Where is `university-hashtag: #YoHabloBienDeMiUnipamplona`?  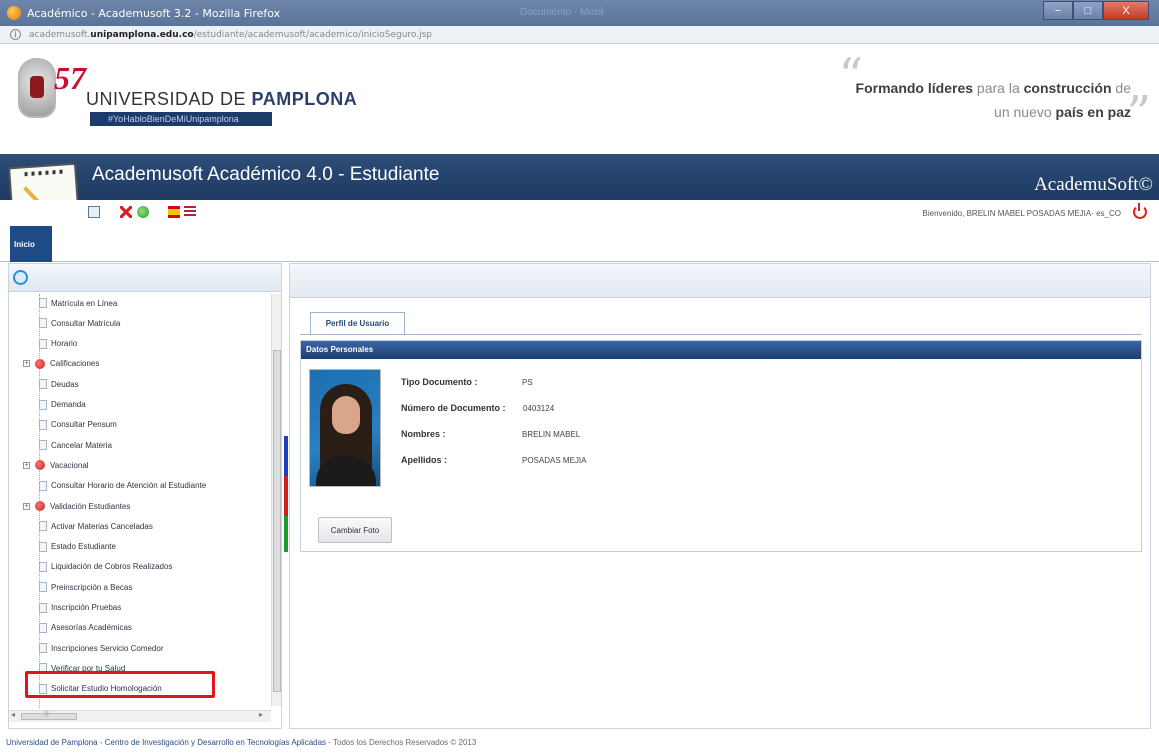 university-hashtag: #YoHabloBienDeMiUnipamplona is located at coordinates (181, 119).